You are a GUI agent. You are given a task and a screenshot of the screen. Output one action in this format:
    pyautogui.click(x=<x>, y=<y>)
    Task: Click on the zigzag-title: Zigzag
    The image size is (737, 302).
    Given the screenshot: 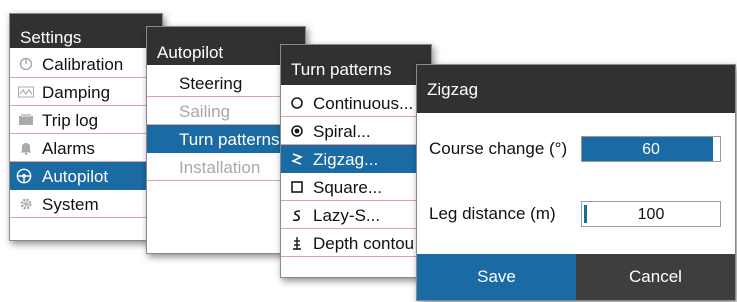 What is the action you would take?
    pyautogui.click(x=453, y=89)
    